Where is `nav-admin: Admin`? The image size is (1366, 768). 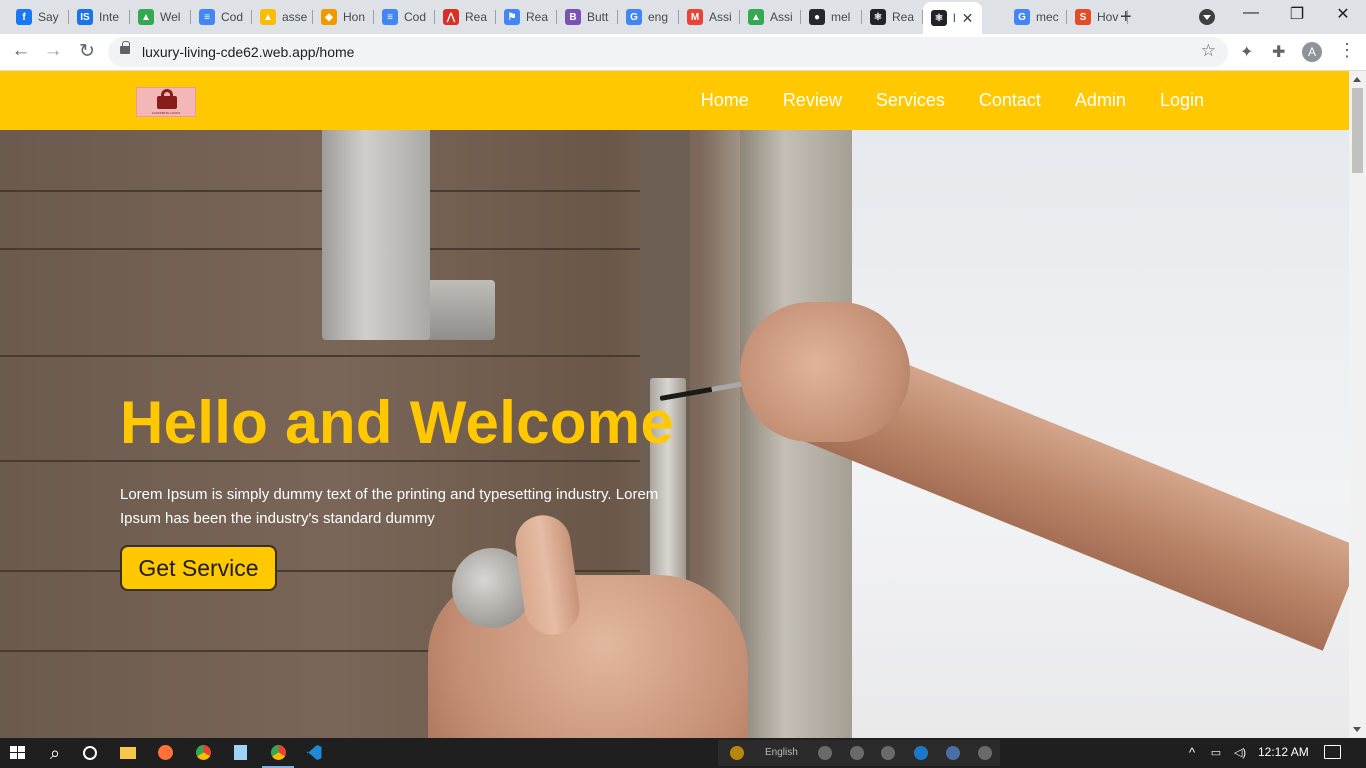 nav-admin: Admin is located at coordinates (1100, 100).